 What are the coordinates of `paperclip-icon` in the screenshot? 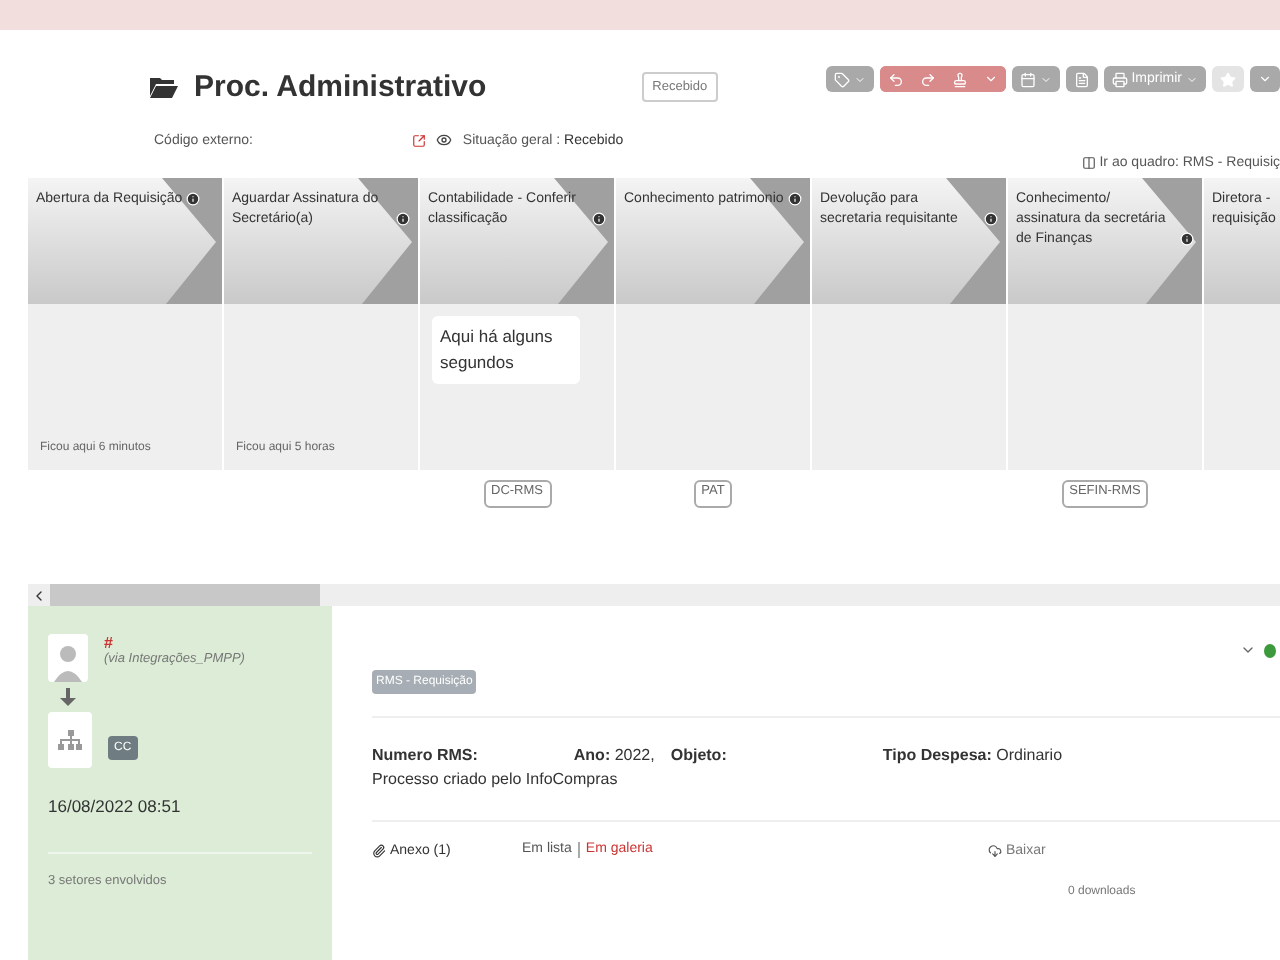 It's located at (379, 850).